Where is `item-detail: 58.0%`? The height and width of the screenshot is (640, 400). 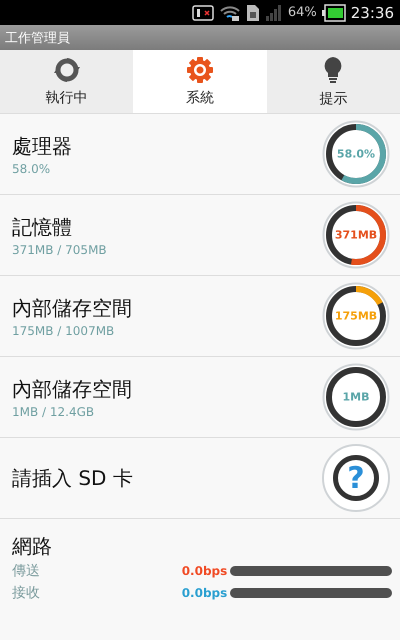
item-detail: 58.0% is located at coordinates (32, 169).